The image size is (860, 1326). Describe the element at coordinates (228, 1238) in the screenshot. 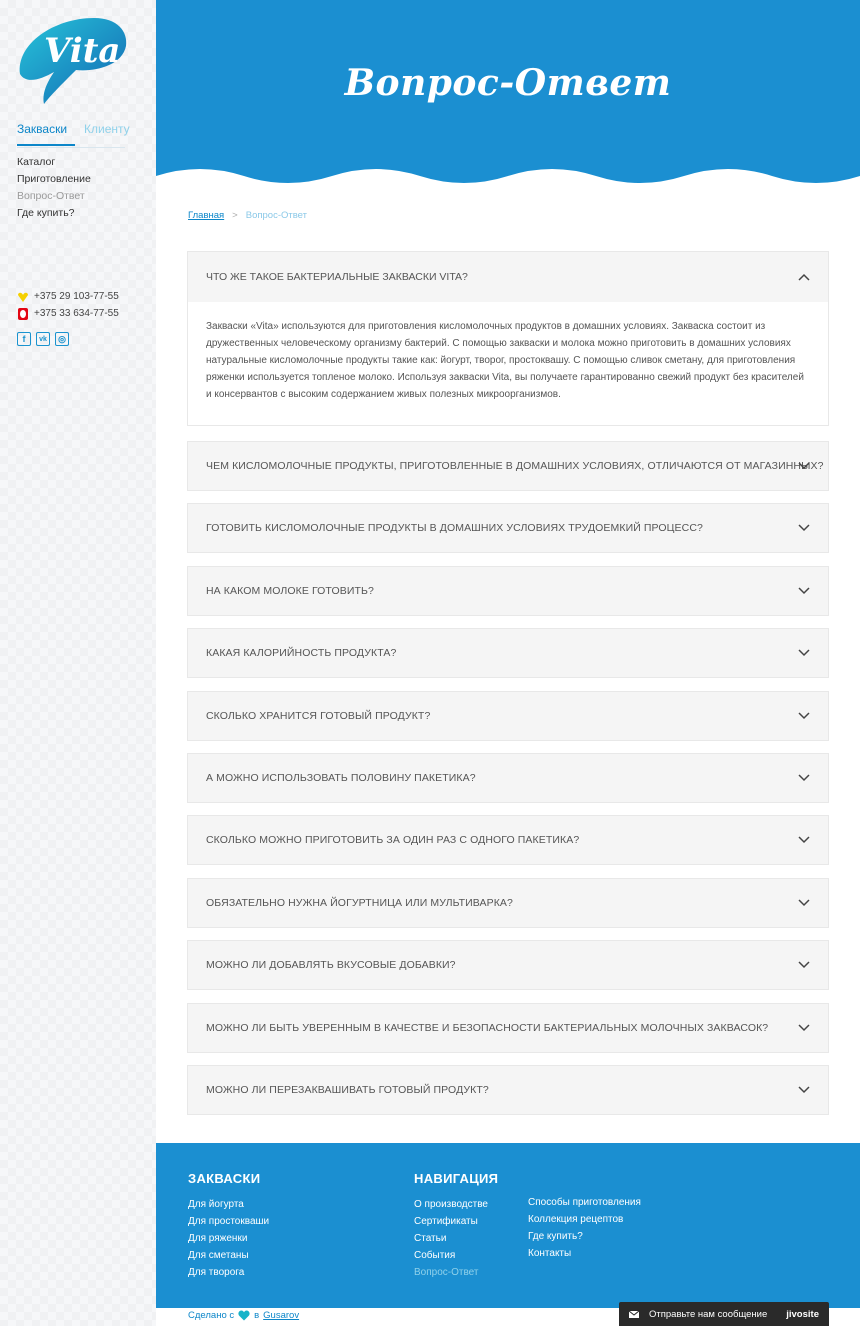

I see `footer-link: Для ряженки` at that location.